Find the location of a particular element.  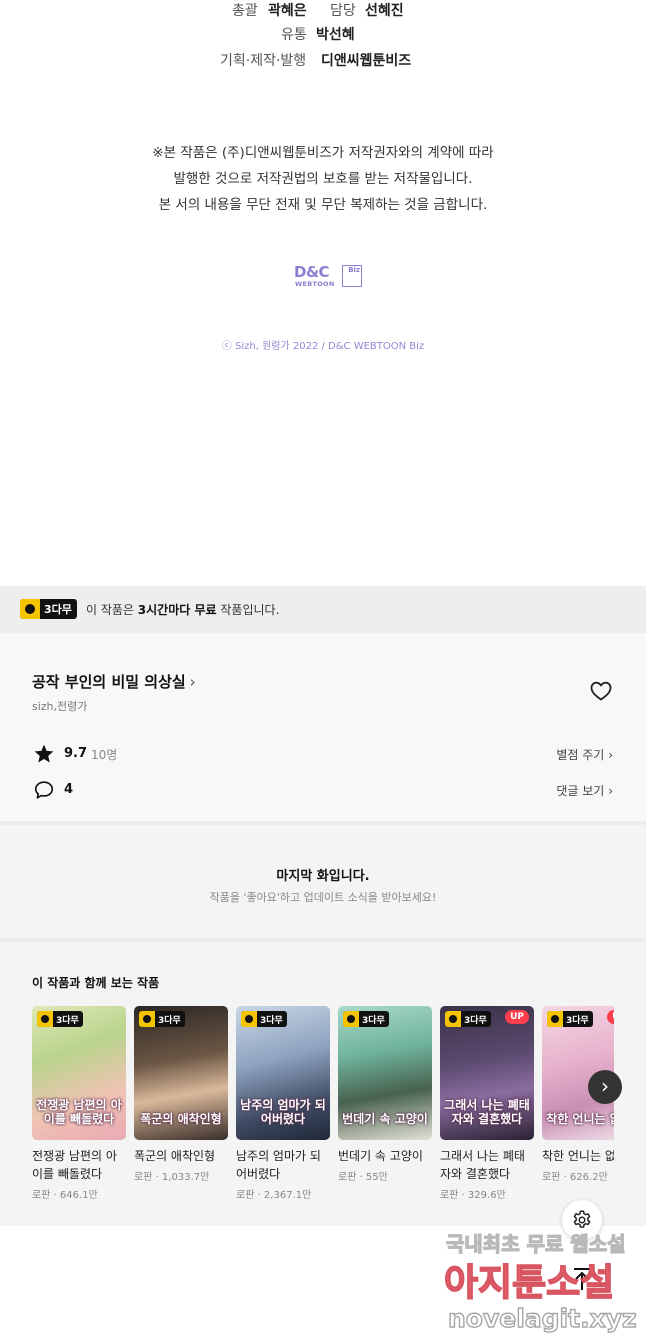

rec-meta: 로판 · 55만 is located at coordinates (363, 1177).